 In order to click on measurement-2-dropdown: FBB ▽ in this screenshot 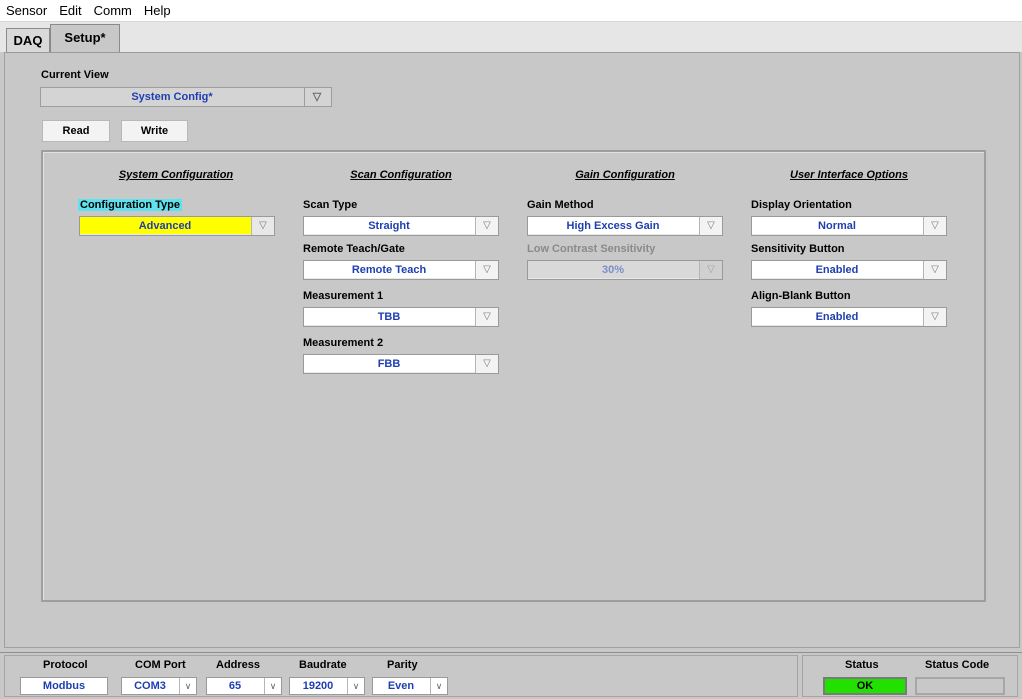, I will do `click(401, 364)`.